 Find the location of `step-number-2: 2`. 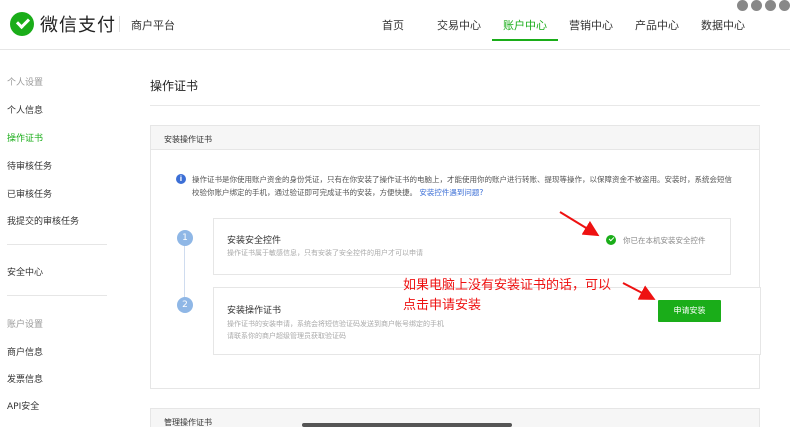

step-number-2: 2 is located at coordinates (185, 305).